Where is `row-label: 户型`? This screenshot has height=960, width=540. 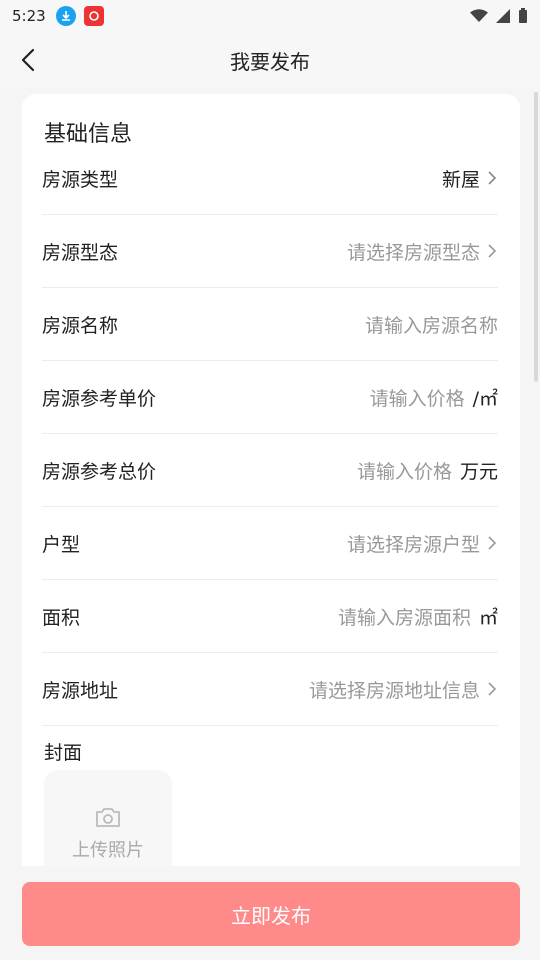
row-label: 户型 is located at coordinates (61, 544).